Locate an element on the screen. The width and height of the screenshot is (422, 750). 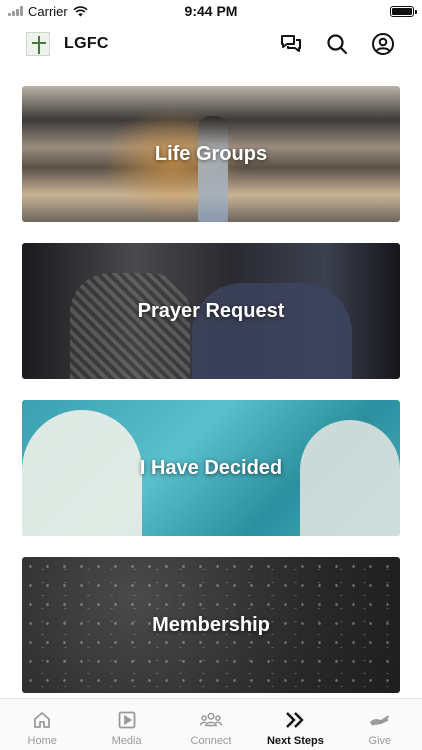
status-bar: Carrier 9:44 PM is located at coordinates (211, 11).